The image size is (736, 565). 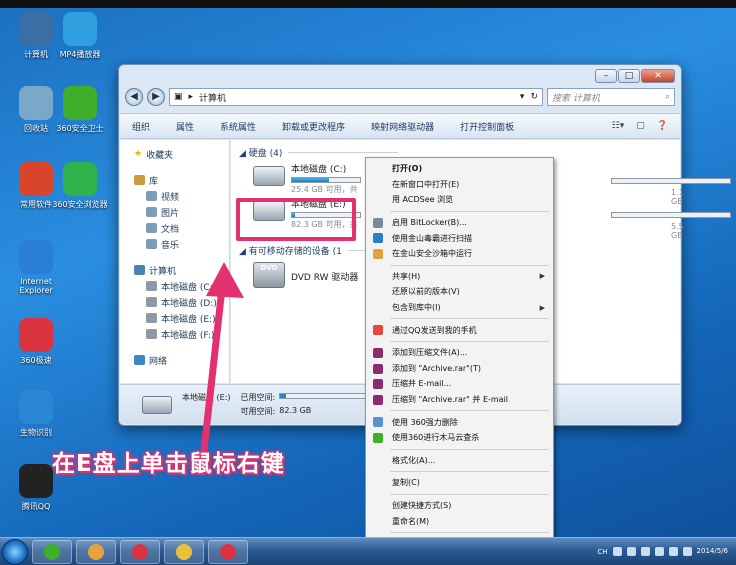 I want to click on command-toolbar: 组织 属性 系统属性 卸载或更改程序 映射网络驱动器 打开控制面板 ☷▾ ▢ ❓, so click(x=400, y=126).